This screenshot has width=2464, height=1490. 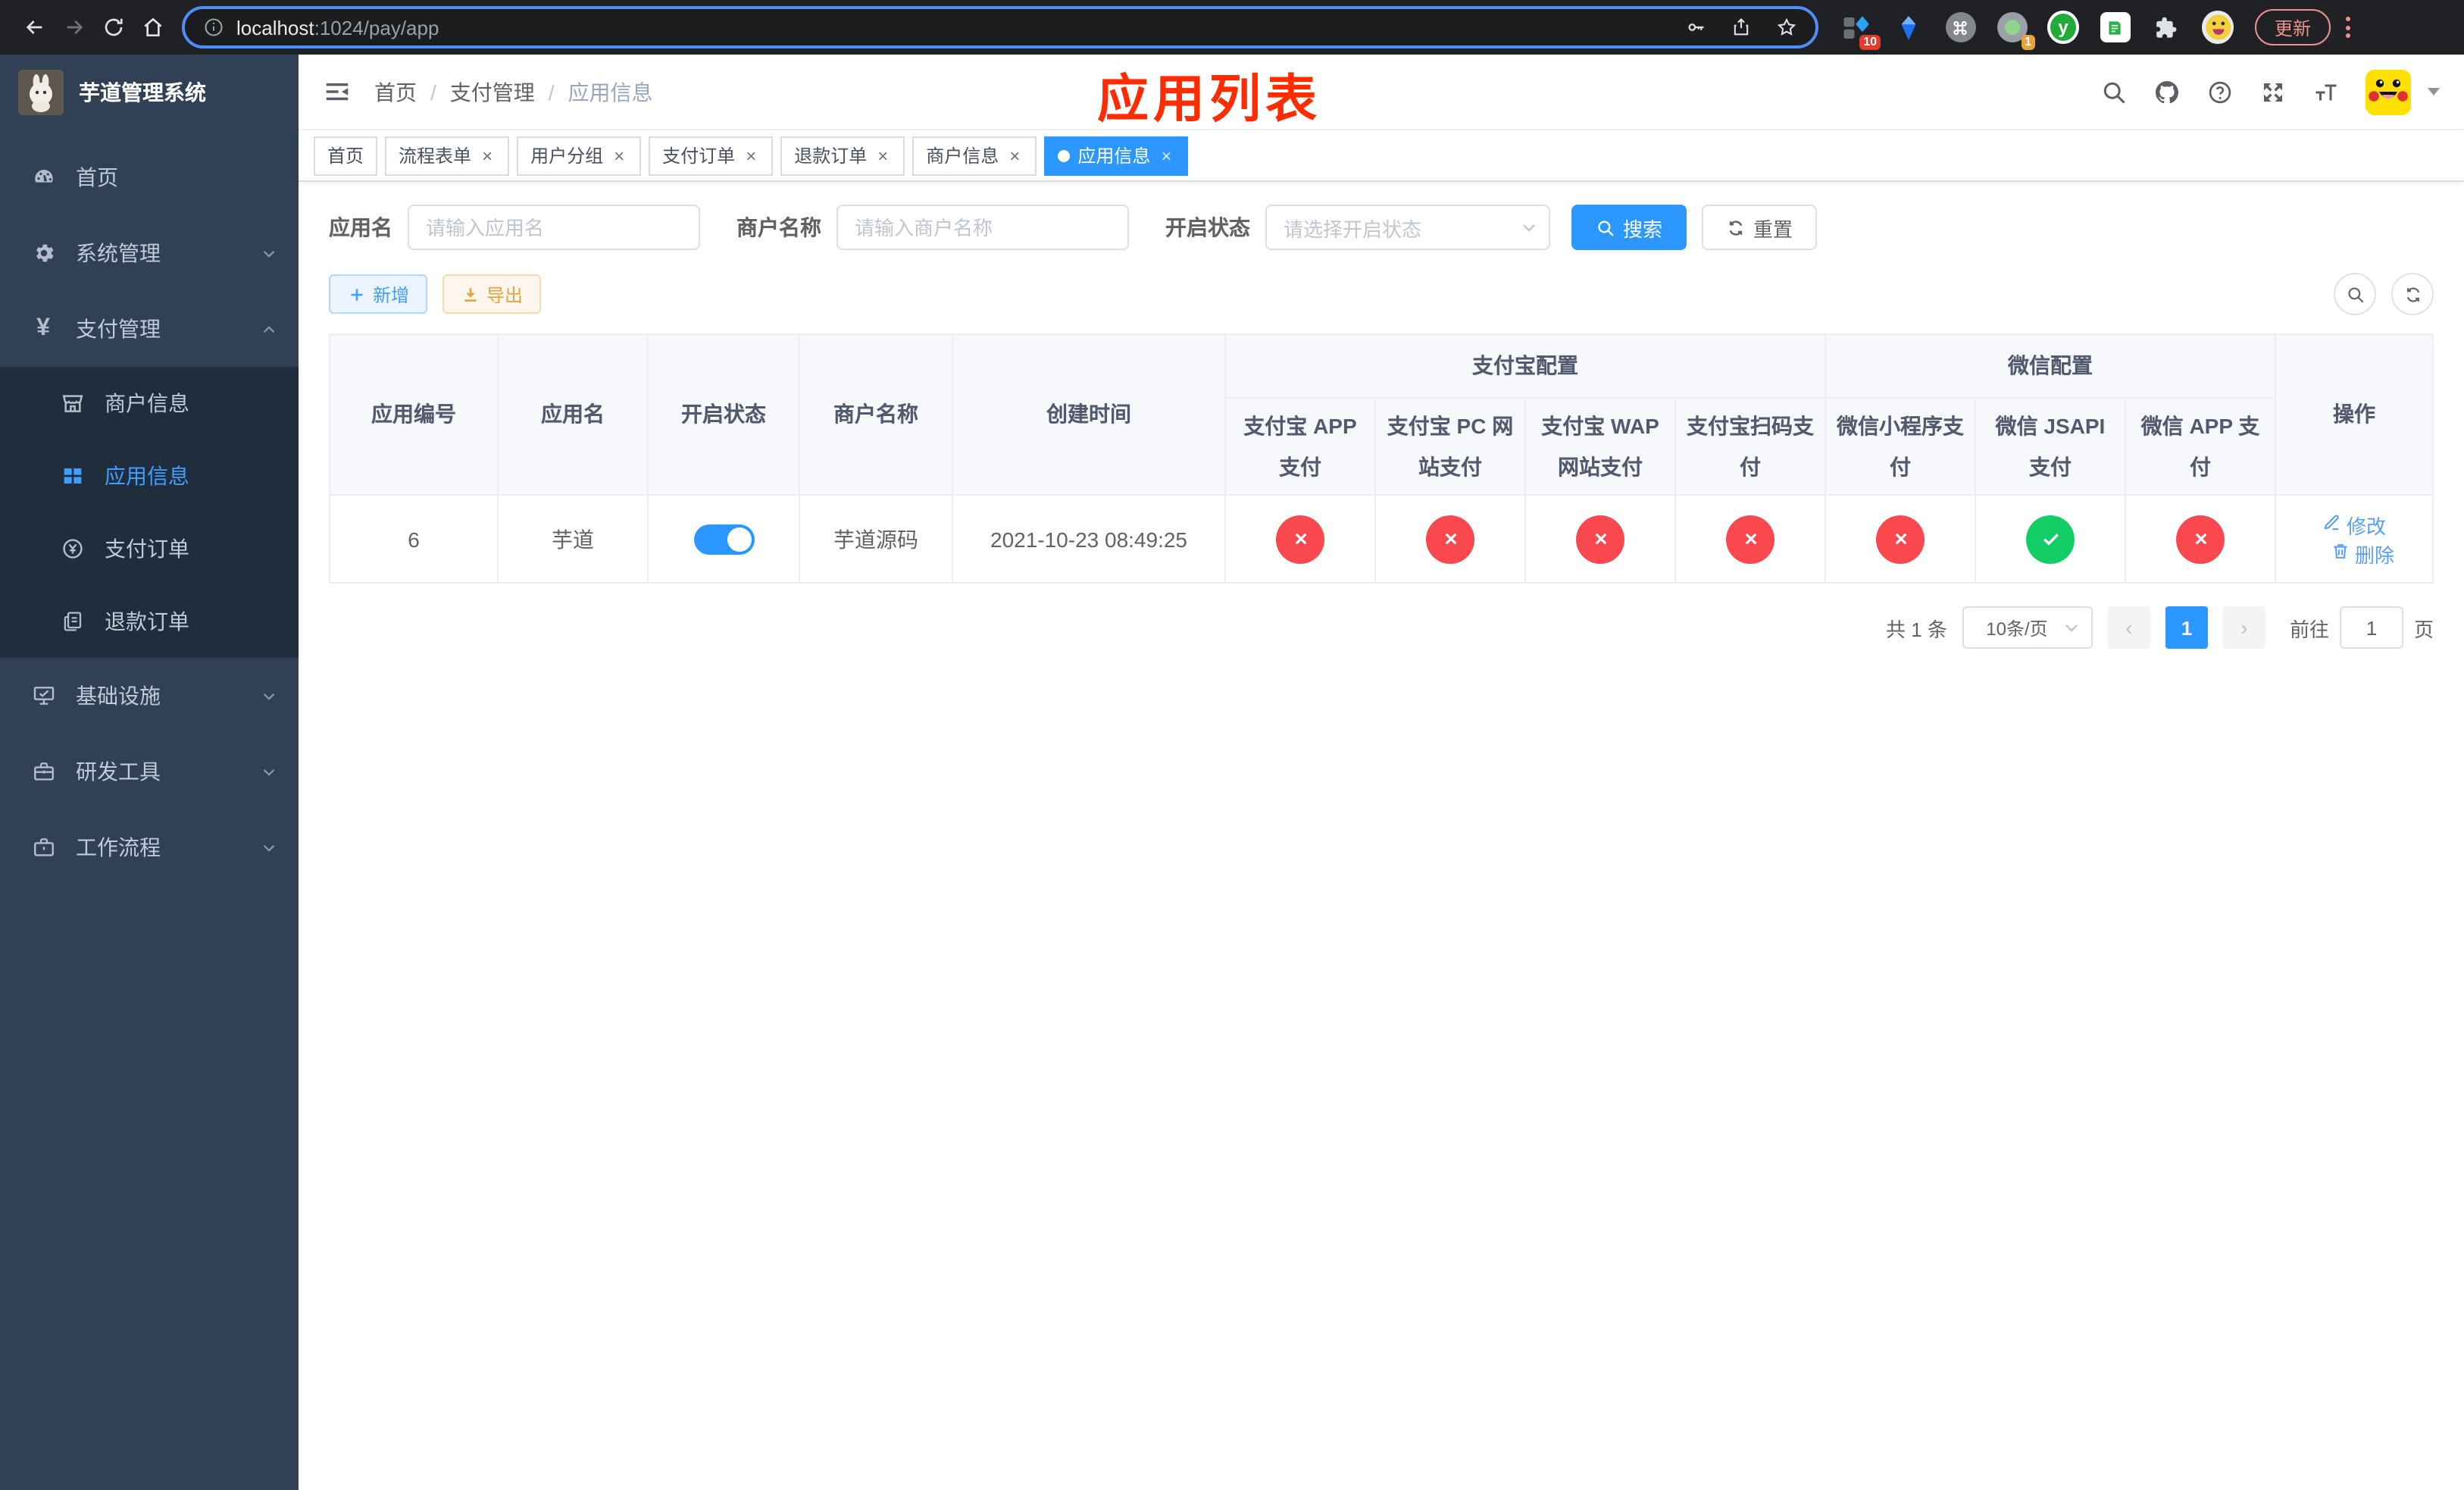 What do you see at coordinates (842, 155) in the screenshot?
I see `tab-4: 退款订单 ×` at bounding box center [842, 155].